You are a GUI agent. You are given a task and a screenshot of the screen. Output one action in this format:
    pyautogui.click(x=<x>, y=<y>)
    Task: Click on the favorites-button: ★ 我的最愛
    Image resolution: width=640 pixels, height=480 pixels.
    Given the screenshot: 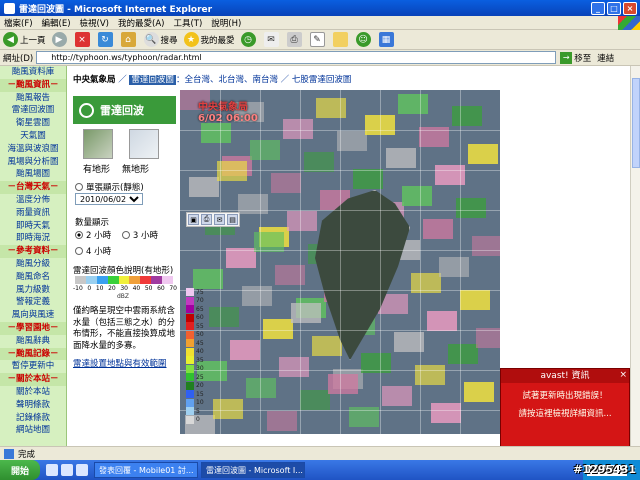 What is the action you would take?
    pyautogui.click(x=209, y=39)
    